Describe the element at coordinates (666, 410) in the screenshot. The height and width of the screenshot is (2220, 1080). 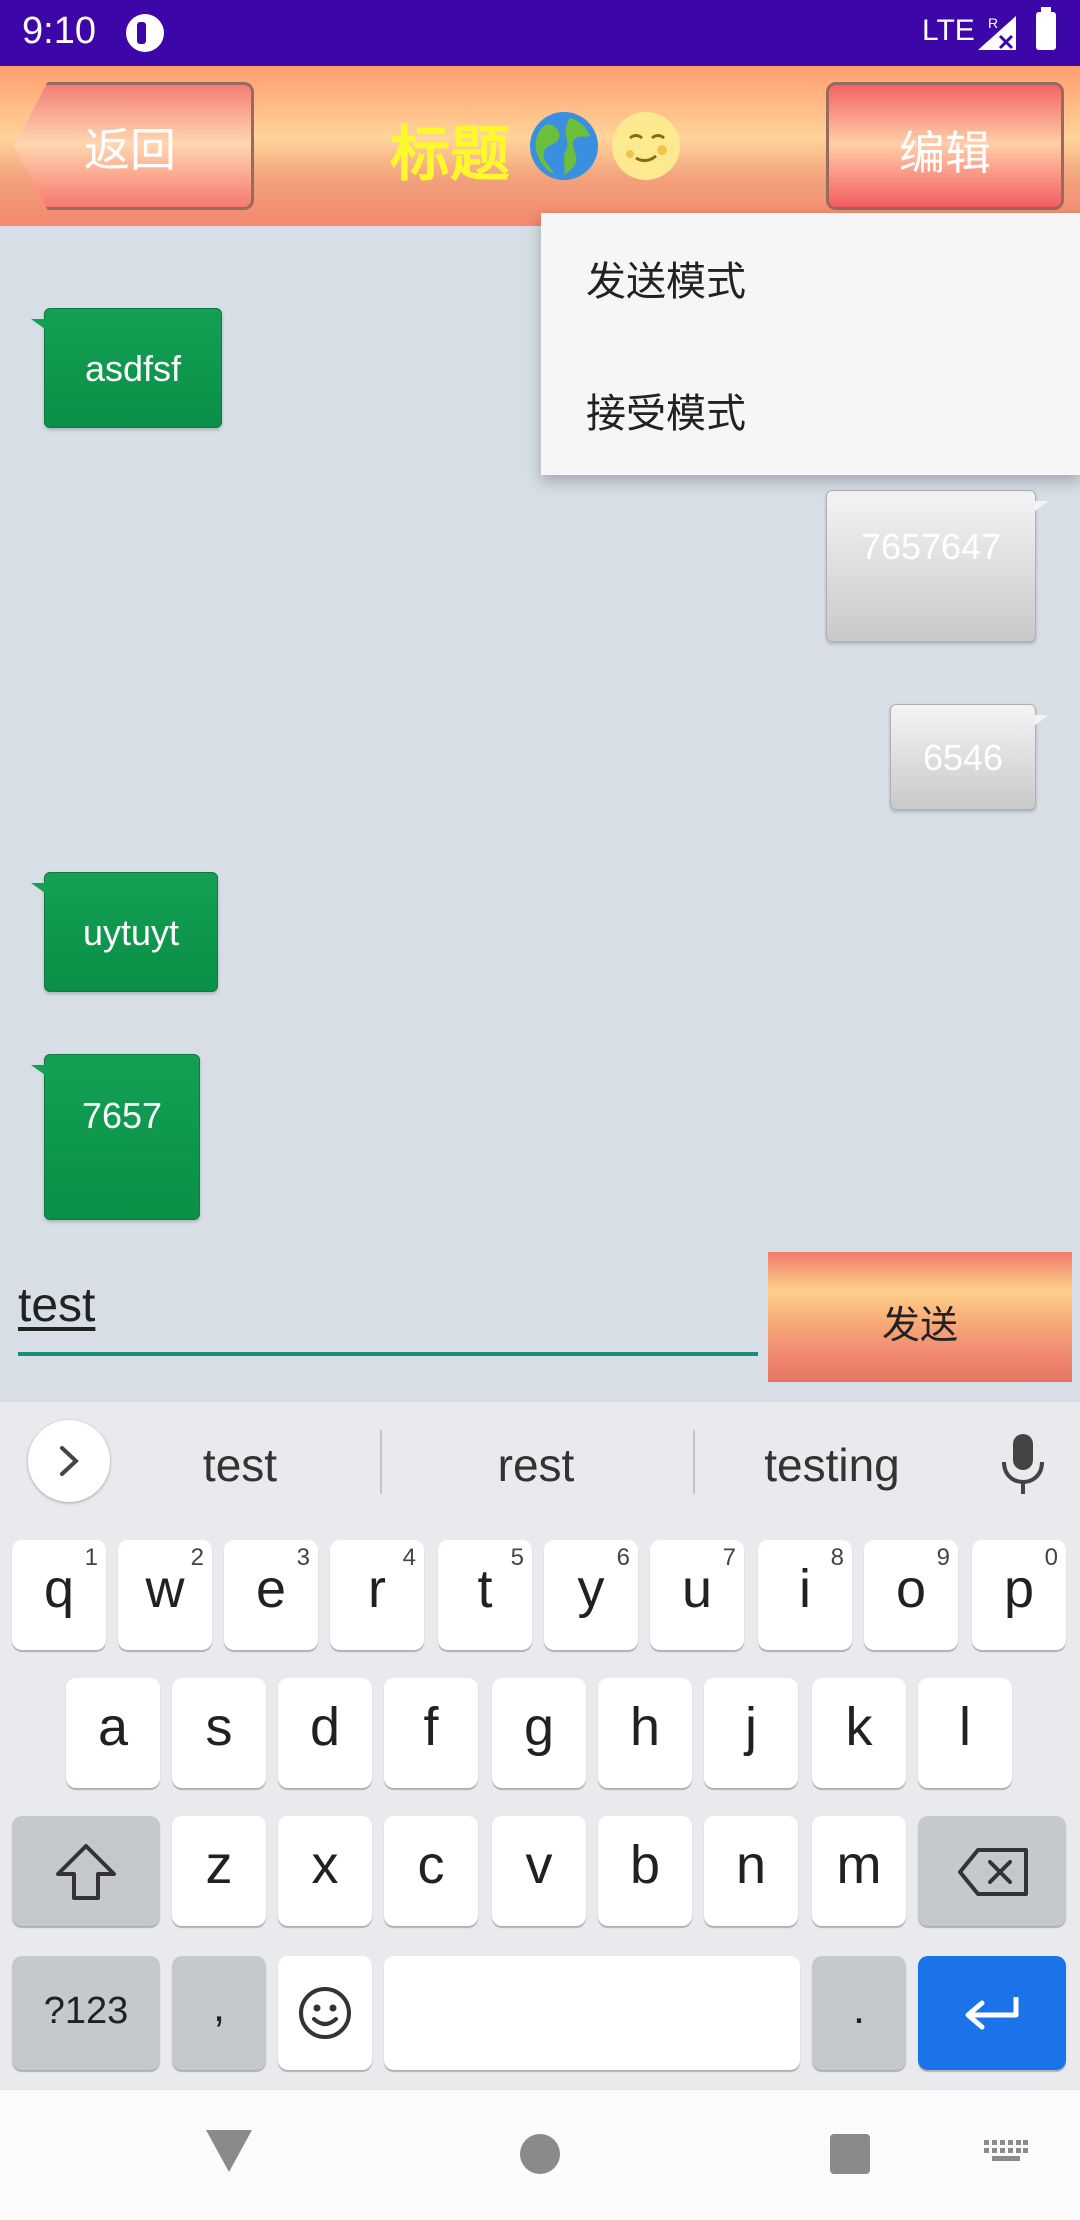
I see `menu-item-receive-mode: 接受模式` at that location.